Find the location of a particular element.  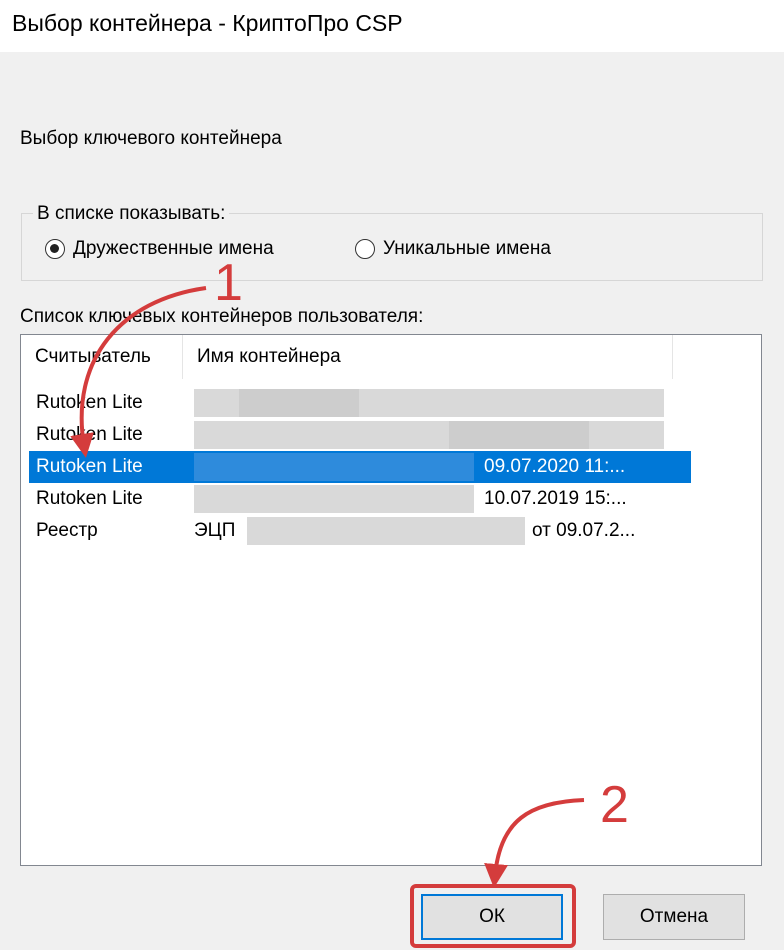

title-bar: Выбор контейнера - КриптоПро CSP is located at coordinates (392, 26).